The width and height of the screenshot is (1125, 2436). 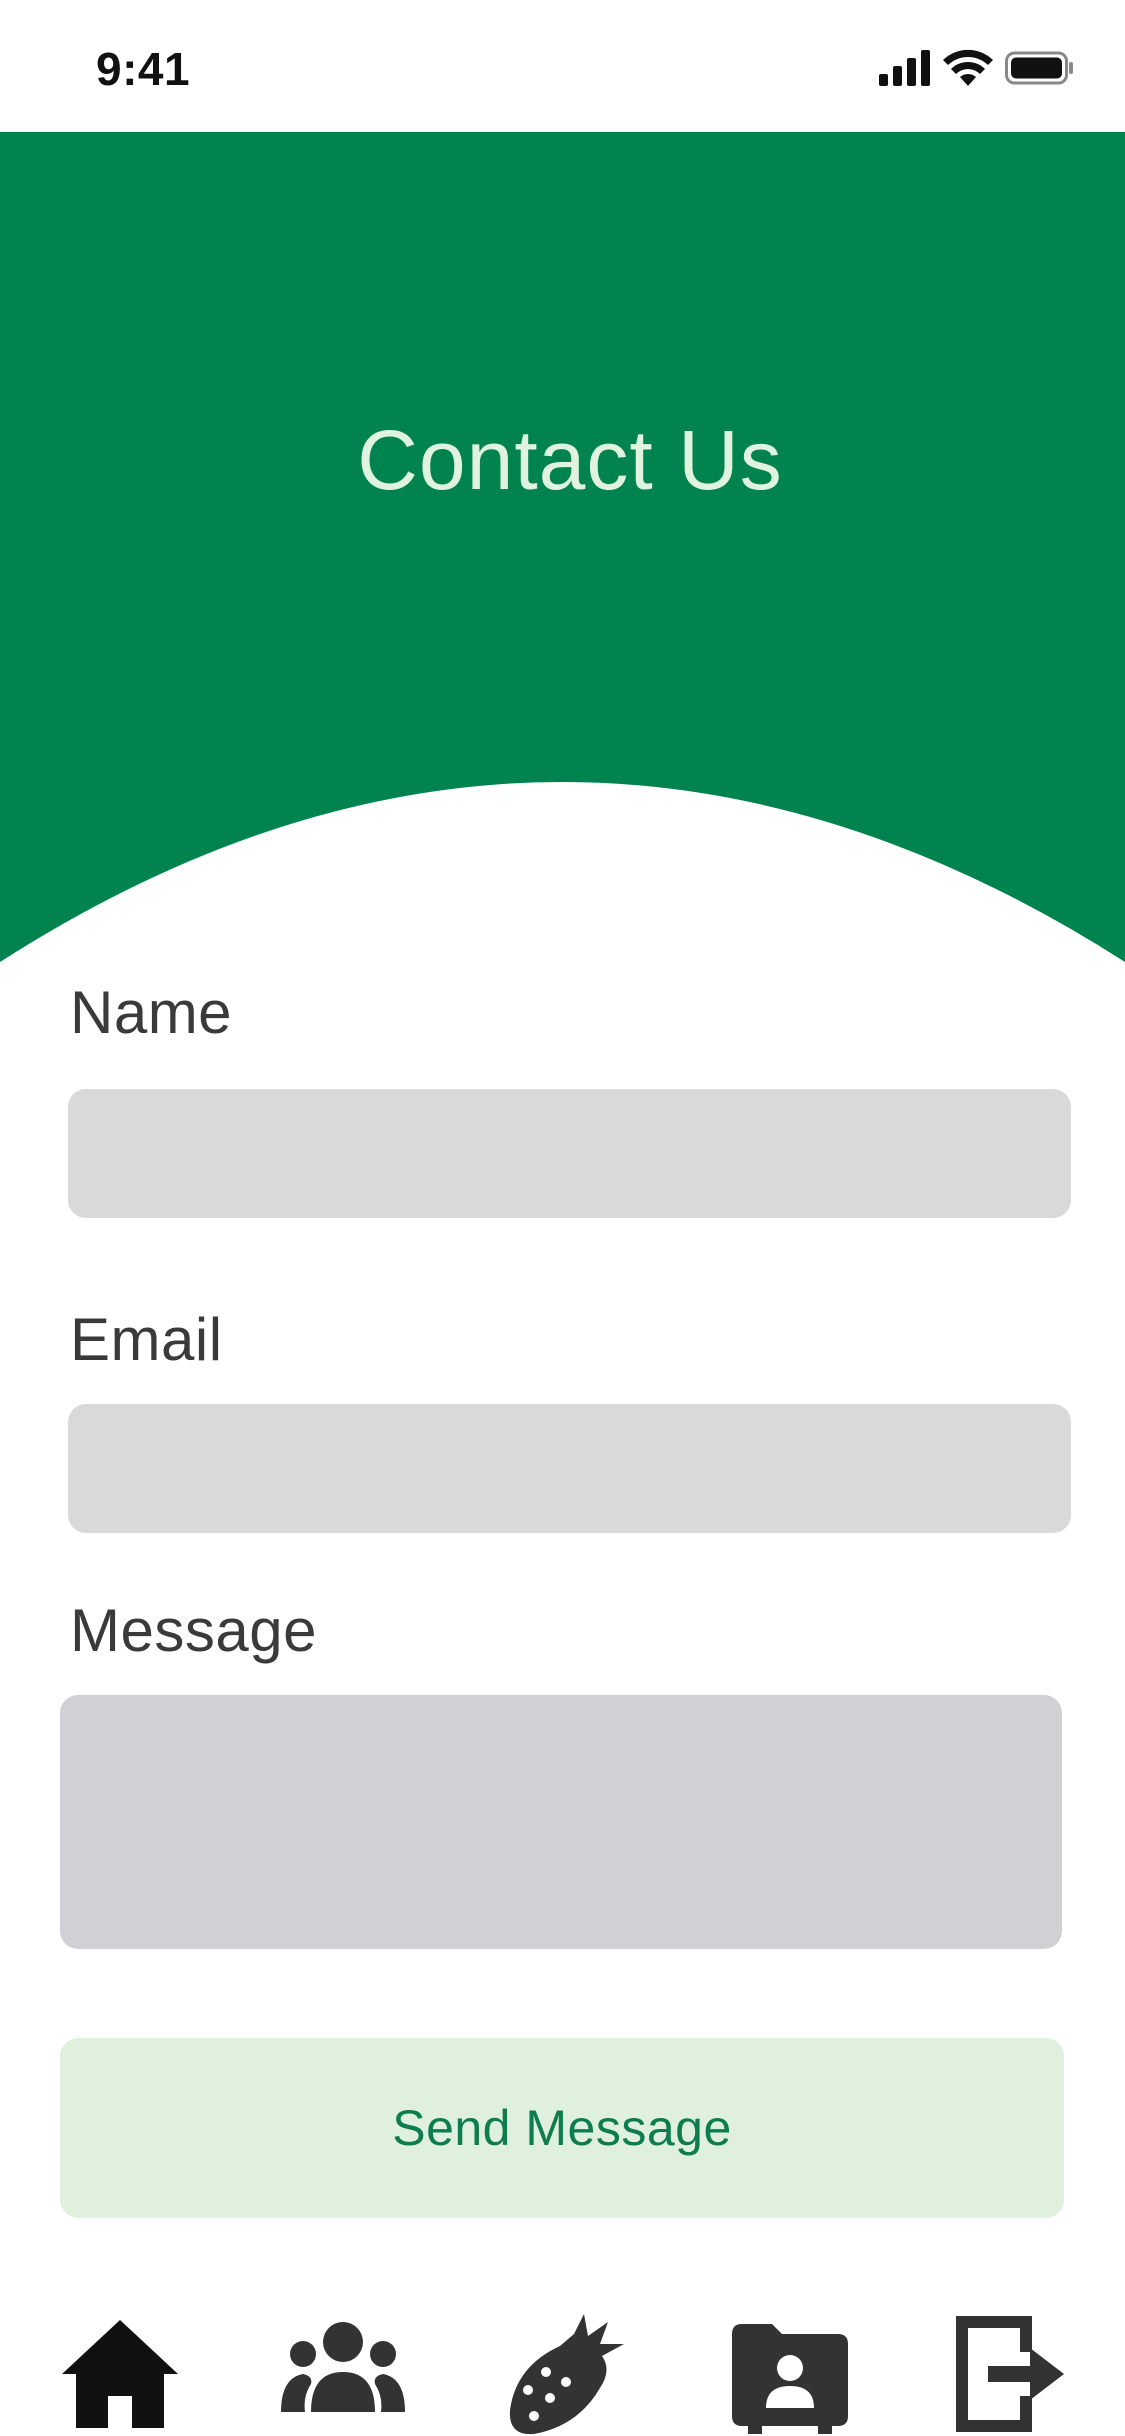 I want to click on message-label: Message, so click(x=193, y=1630).